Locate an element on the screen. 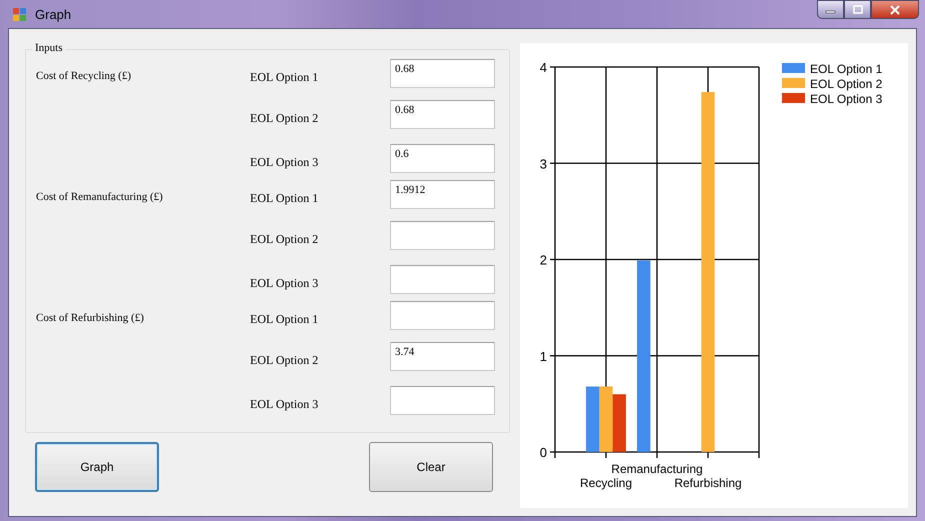 The width and height of the screenshot is (925, 521). x-axis-label: Remanufacturing is located at coordinates (657, 469).